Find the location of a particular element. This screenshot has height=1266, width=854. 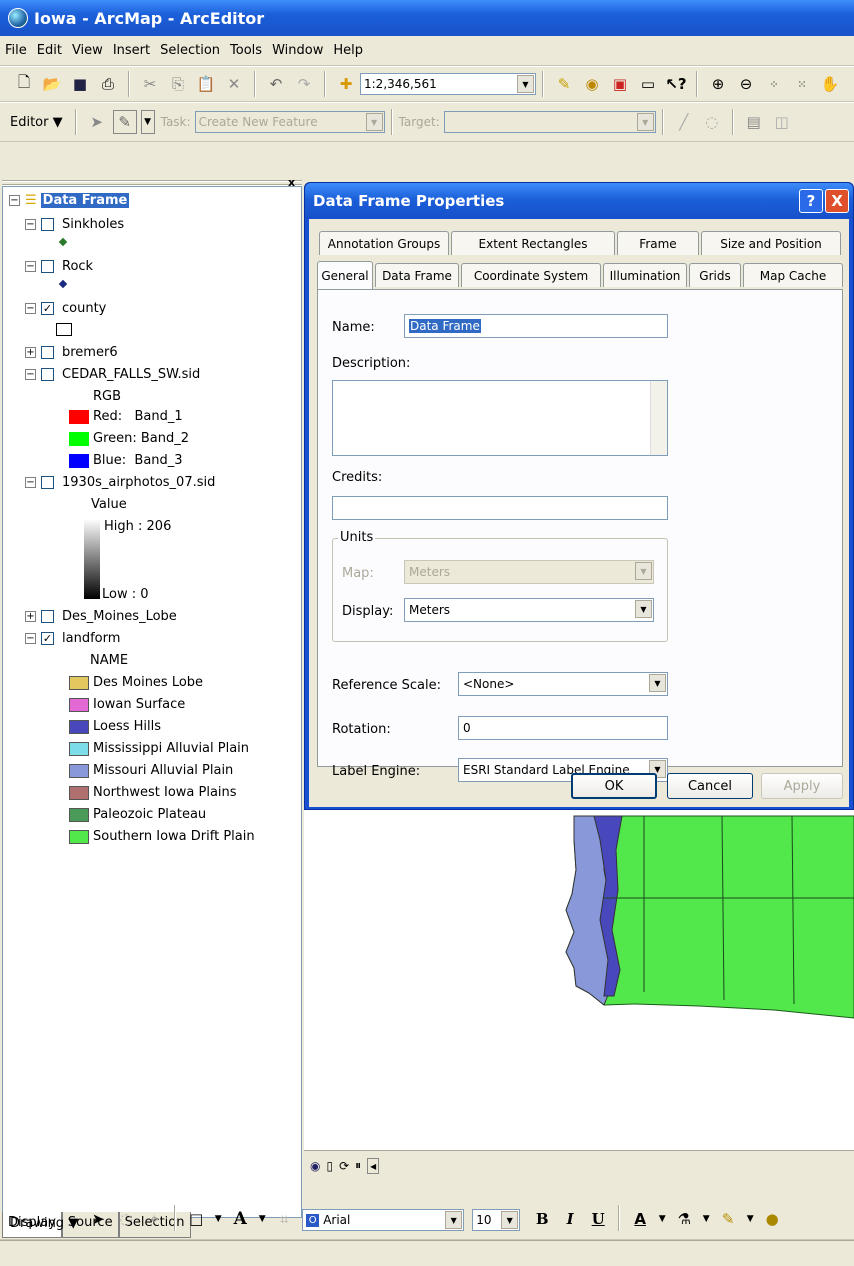

paste-icon: 📋 is located at coordinates (206, 84).